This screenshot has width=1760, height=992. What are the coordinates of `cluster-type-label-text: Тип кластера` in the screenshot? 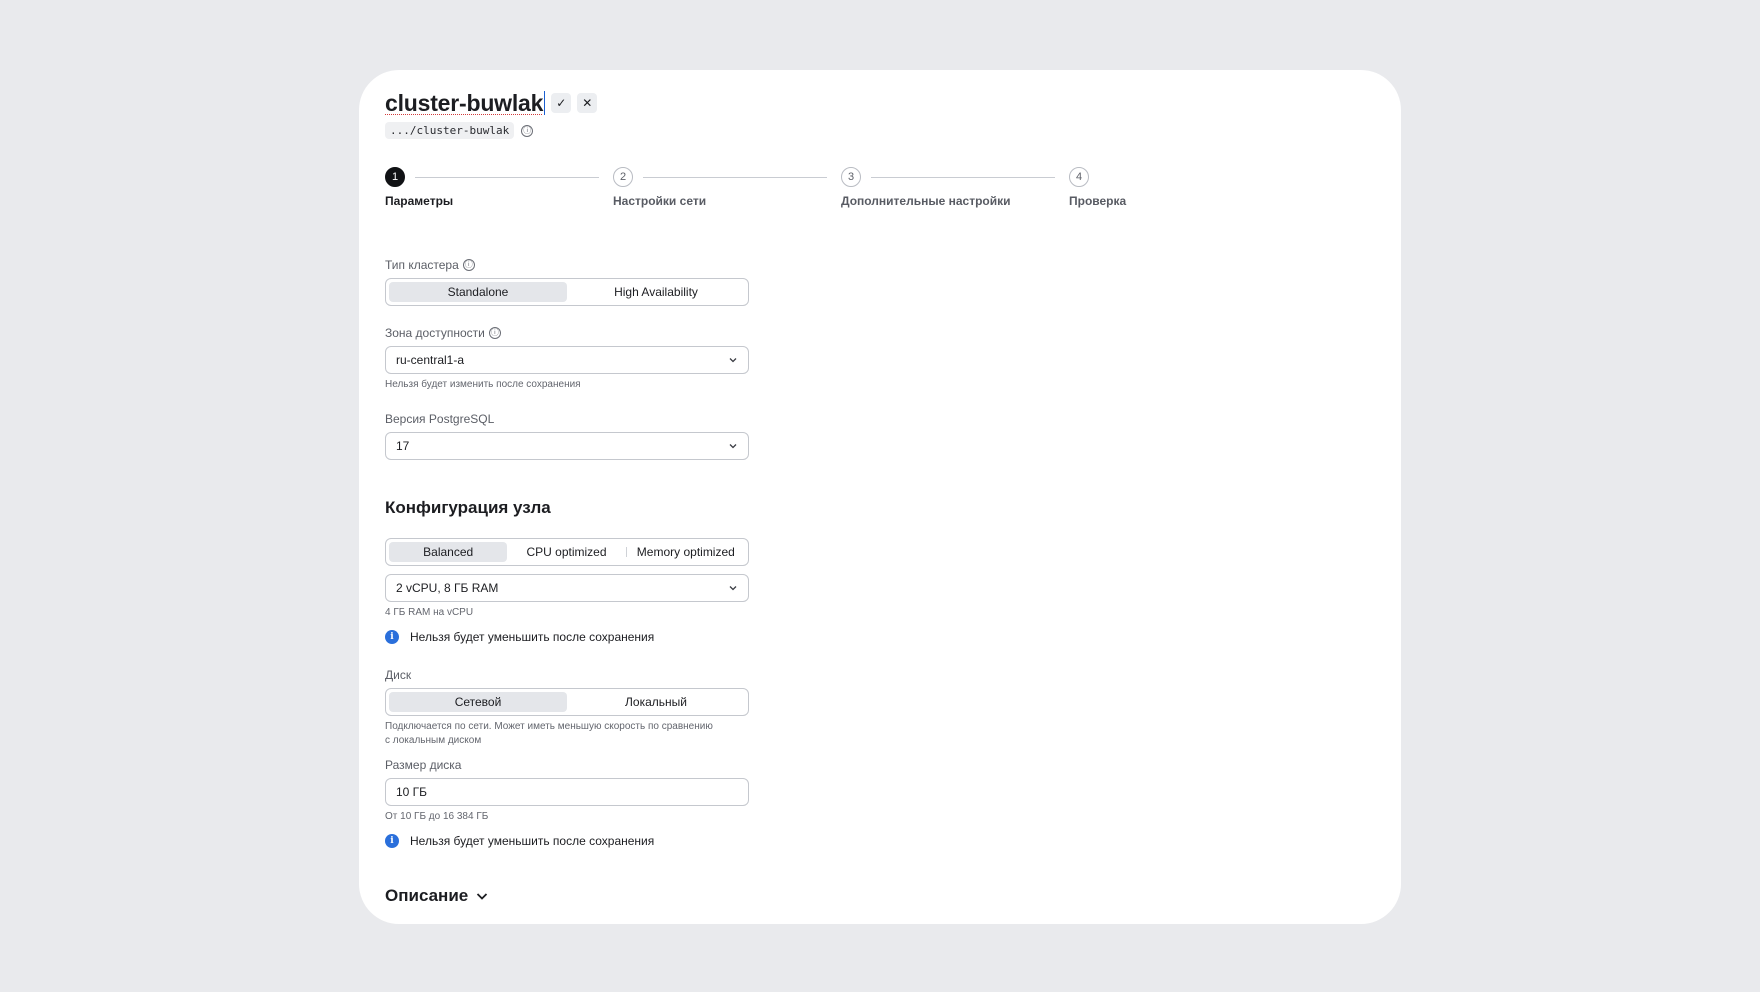 It's located at (422, 265).